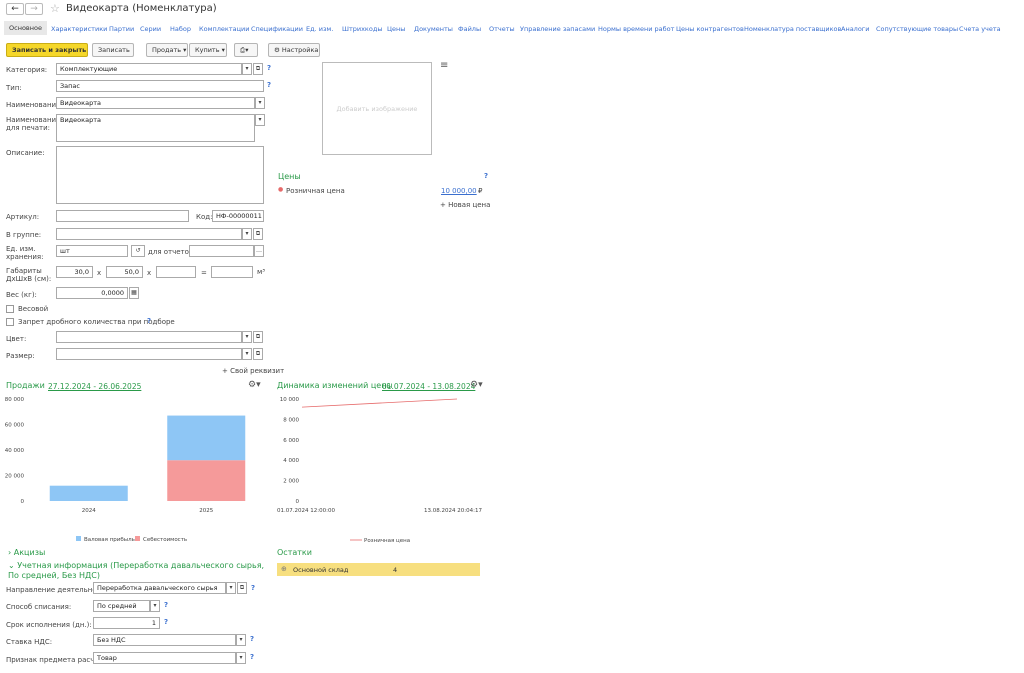 The image size is (1024, 673). Describe the element at coordinates (258, 69) in the screenshot. I see `category-open-icon: ⧉` at that location.